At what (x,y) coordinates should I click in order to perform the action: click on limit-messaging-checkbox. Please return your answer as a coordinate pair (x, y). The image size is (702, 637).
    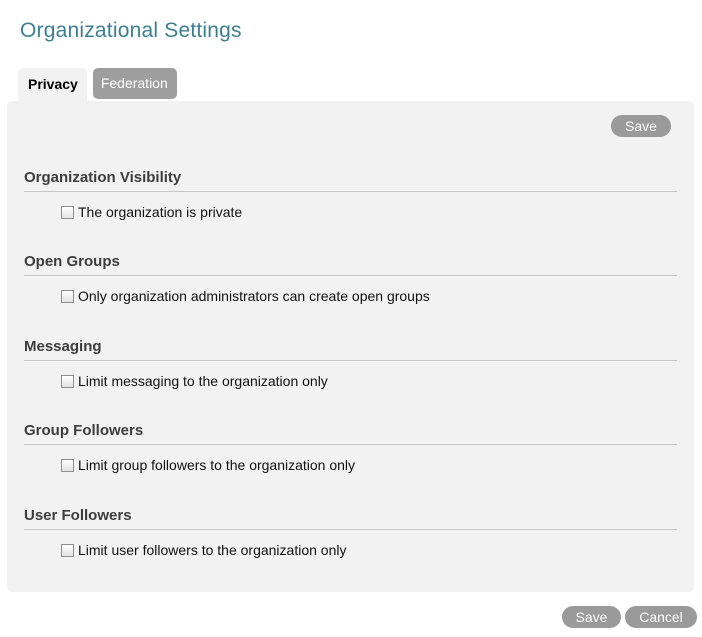
    Looking at the image, I should click on (67, 381).